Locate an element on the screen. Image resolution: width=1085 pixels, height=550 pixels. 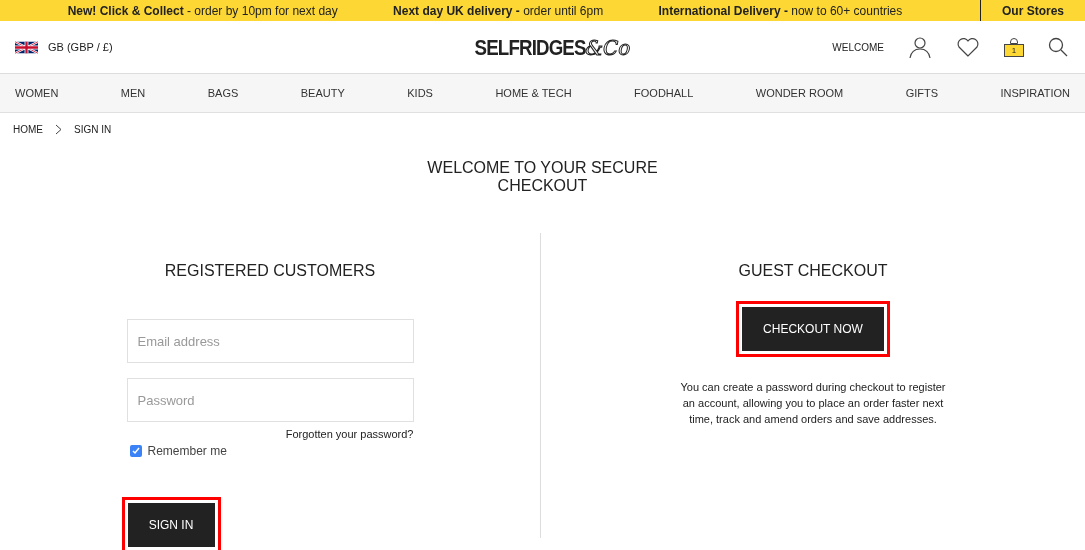
nav-link: WOMEN is located at coordinates (37, 93).